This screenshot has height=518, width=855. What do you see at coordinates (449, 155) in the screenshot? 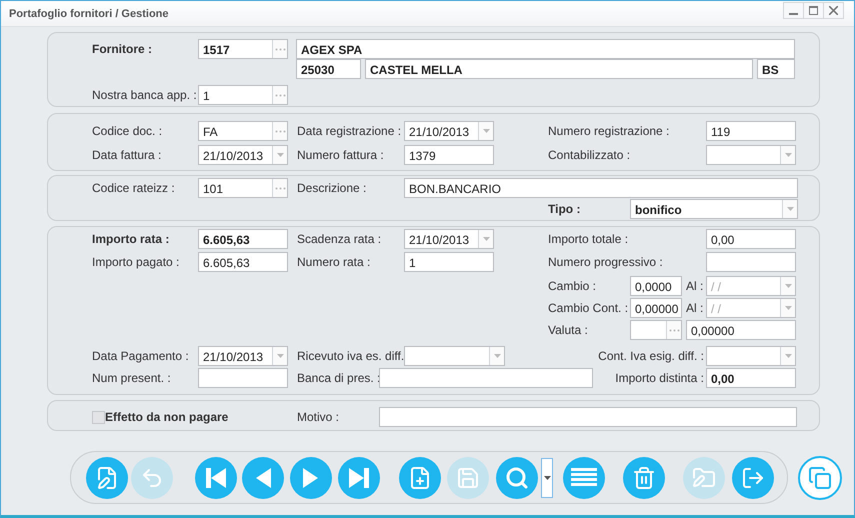
I see `input-field: 1379` at bounding box center [449, 155].